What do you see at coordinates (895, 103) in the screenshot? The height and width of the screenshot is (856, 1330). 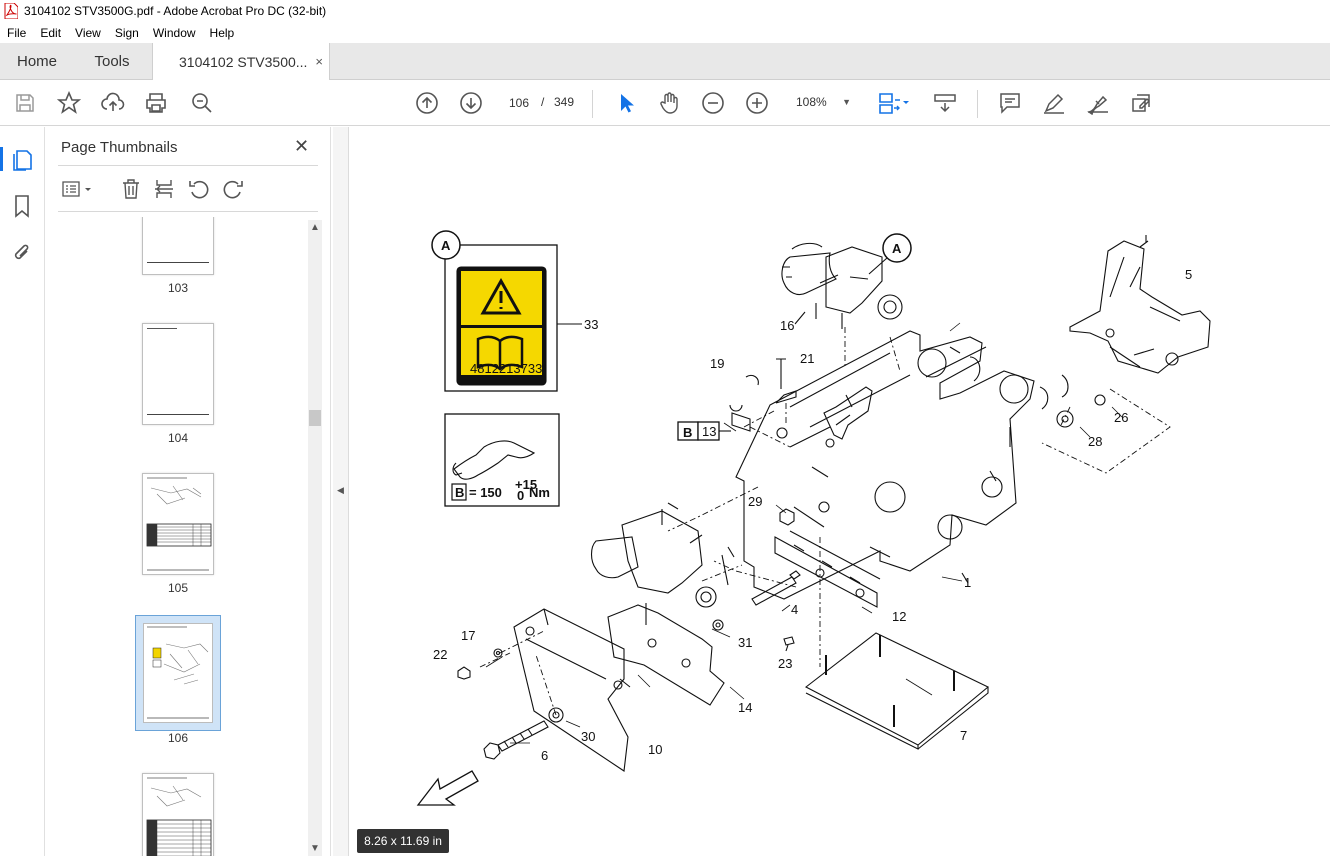 I see `fit-page-icon` at bounding box center [895, 103].